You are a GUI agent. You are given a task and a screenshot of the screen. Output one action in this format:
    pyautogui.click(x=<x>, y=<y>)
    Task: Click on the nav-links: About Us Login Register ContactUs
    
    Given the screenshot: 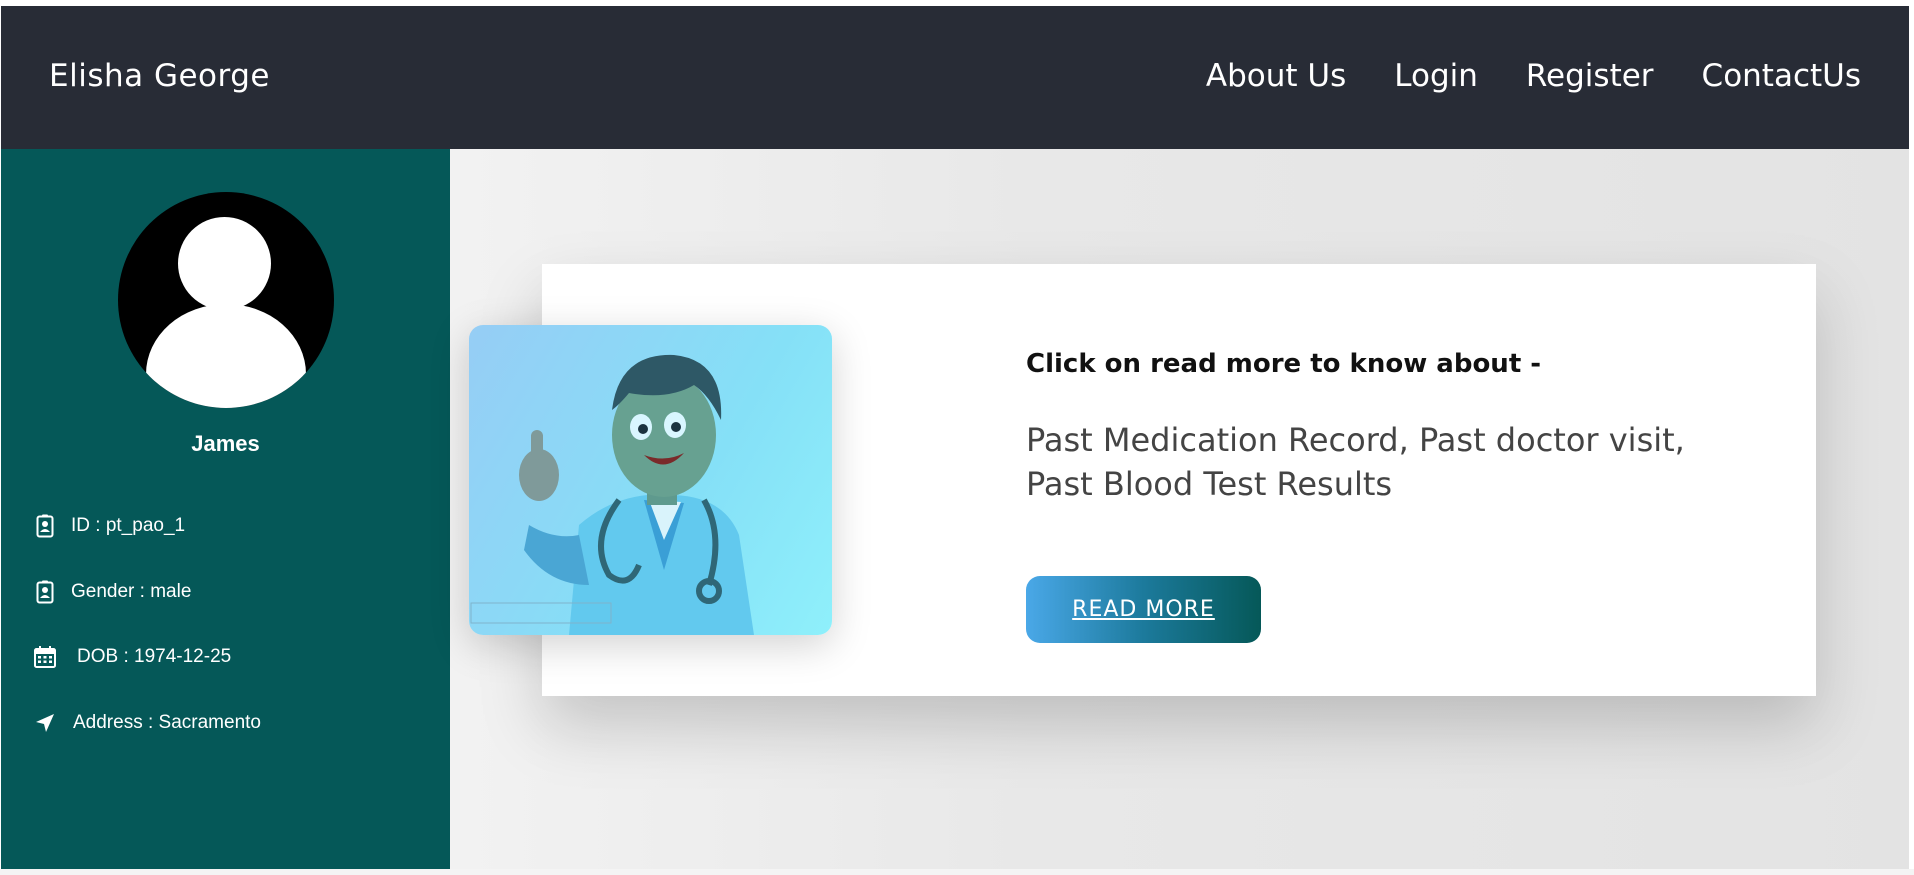 What is the action you would take?
    pyautogui.click(x=1533, y=76)
    